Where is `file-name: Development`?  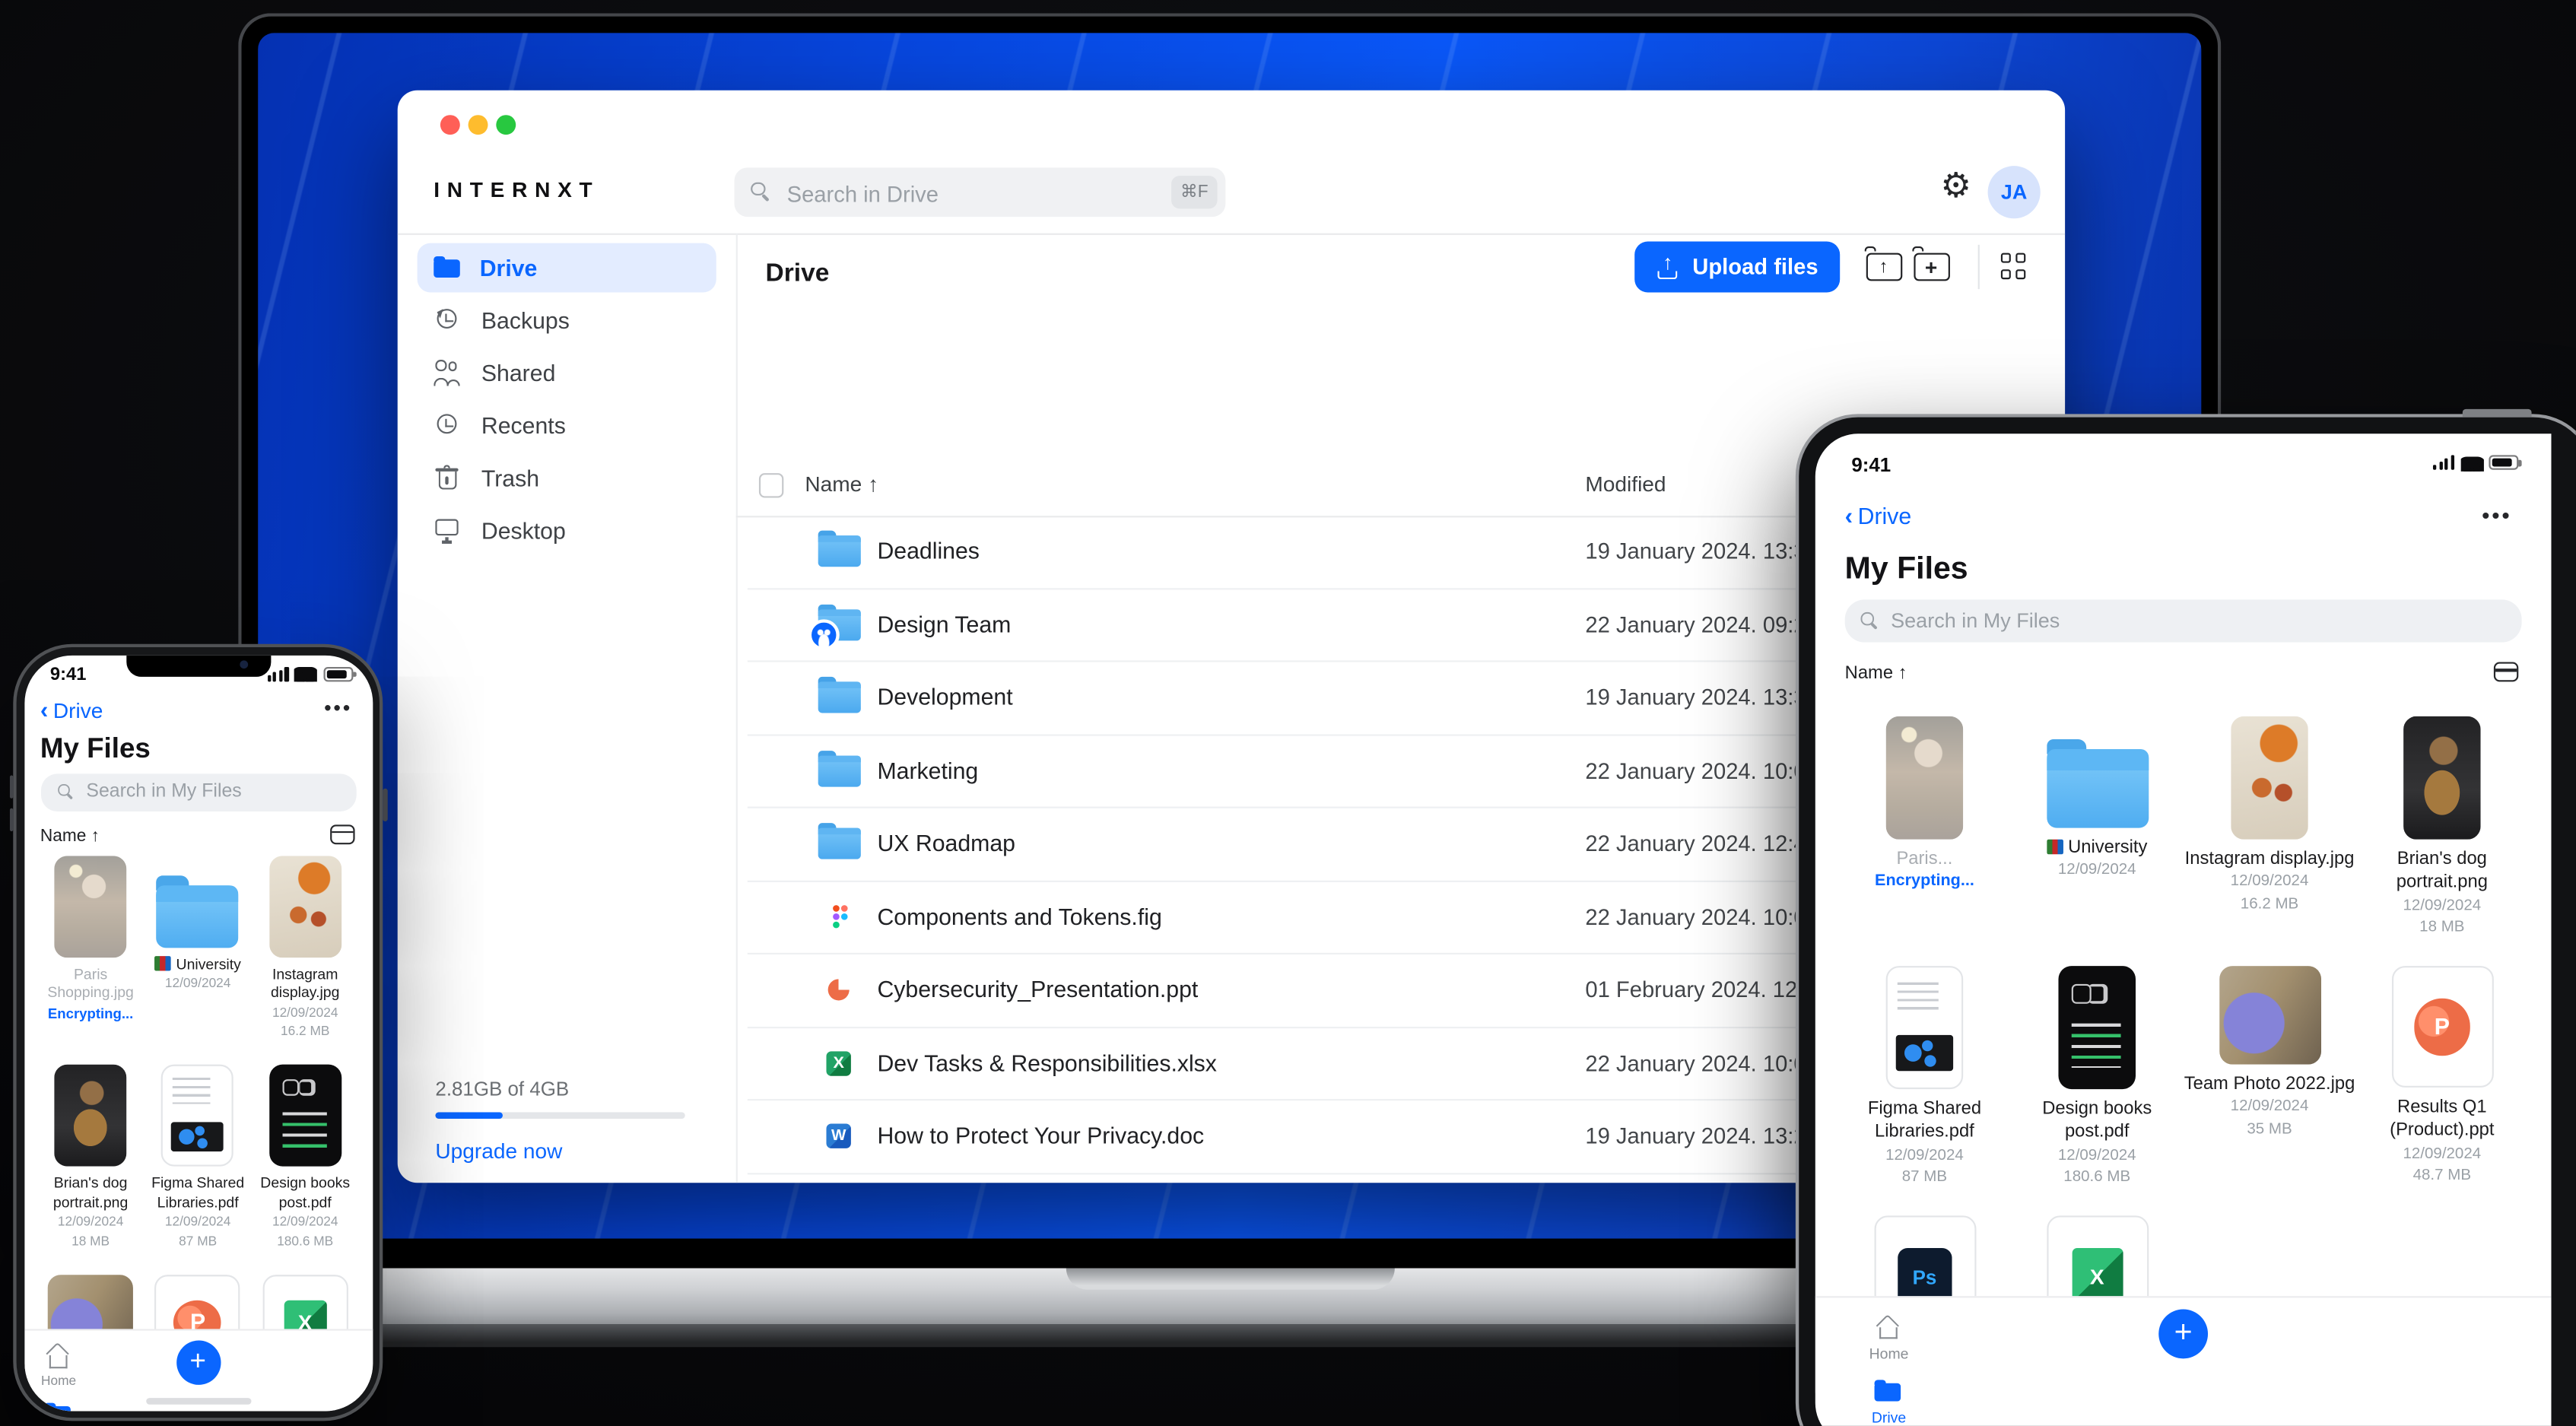
file-name: Development is located at coordinates (945, 696).